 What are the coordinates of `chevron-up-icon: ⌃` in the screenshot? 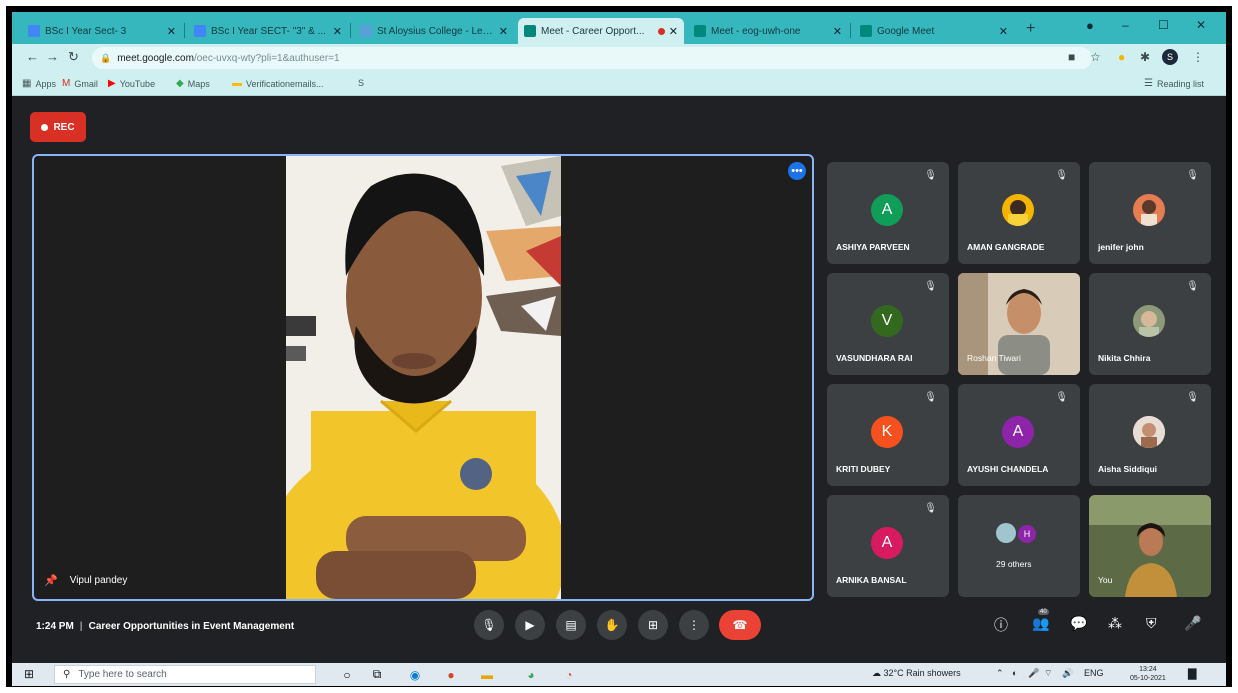 It's located at (1000, 673).